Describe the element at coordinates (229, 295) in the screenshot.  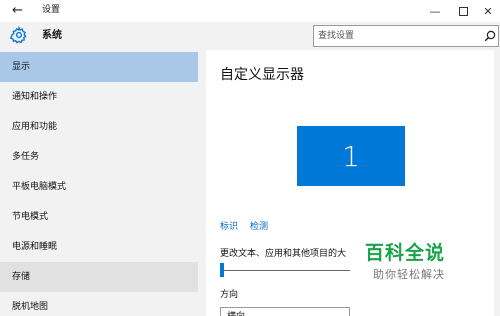
I see `orientation-label: 方向` at that location.